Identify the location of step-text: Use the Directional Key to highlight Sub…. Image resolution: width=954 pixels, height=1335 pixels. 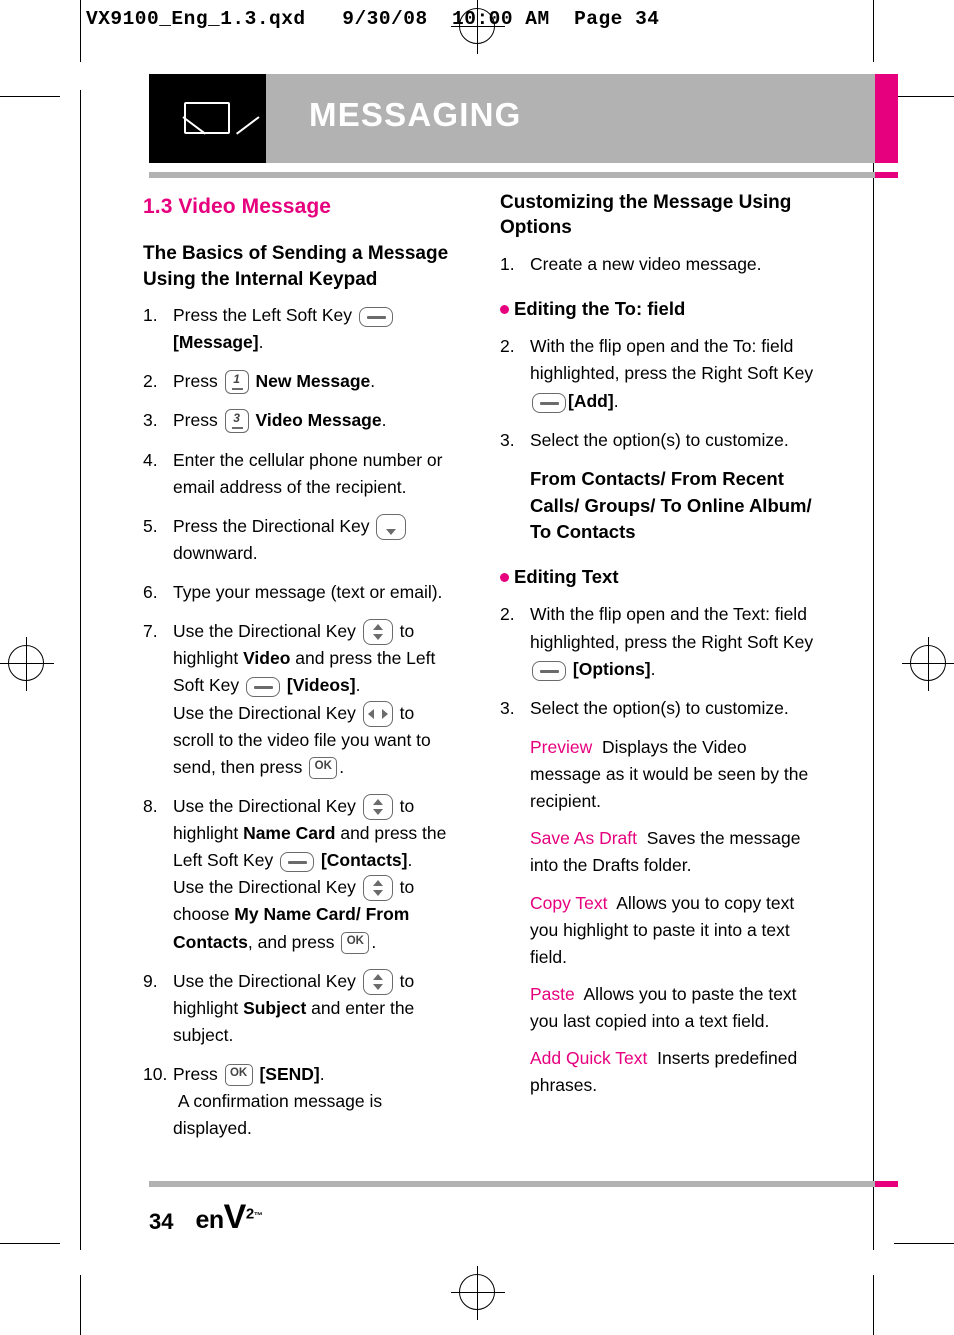
(294, 1006).